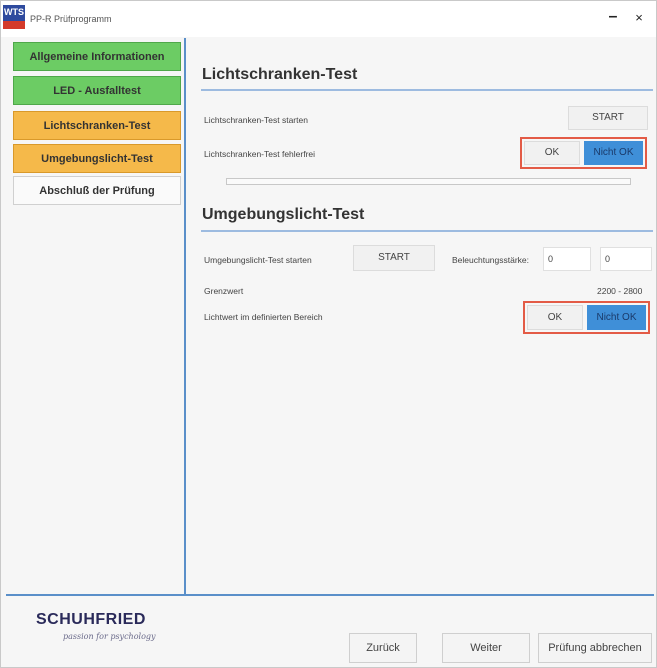 This screenshot has width=657, height=668. Describe the element at coordinates (328, 19) in the screenshot. I see `title-bar: WTS PP-R Prüfprogramm – ×` at that location.